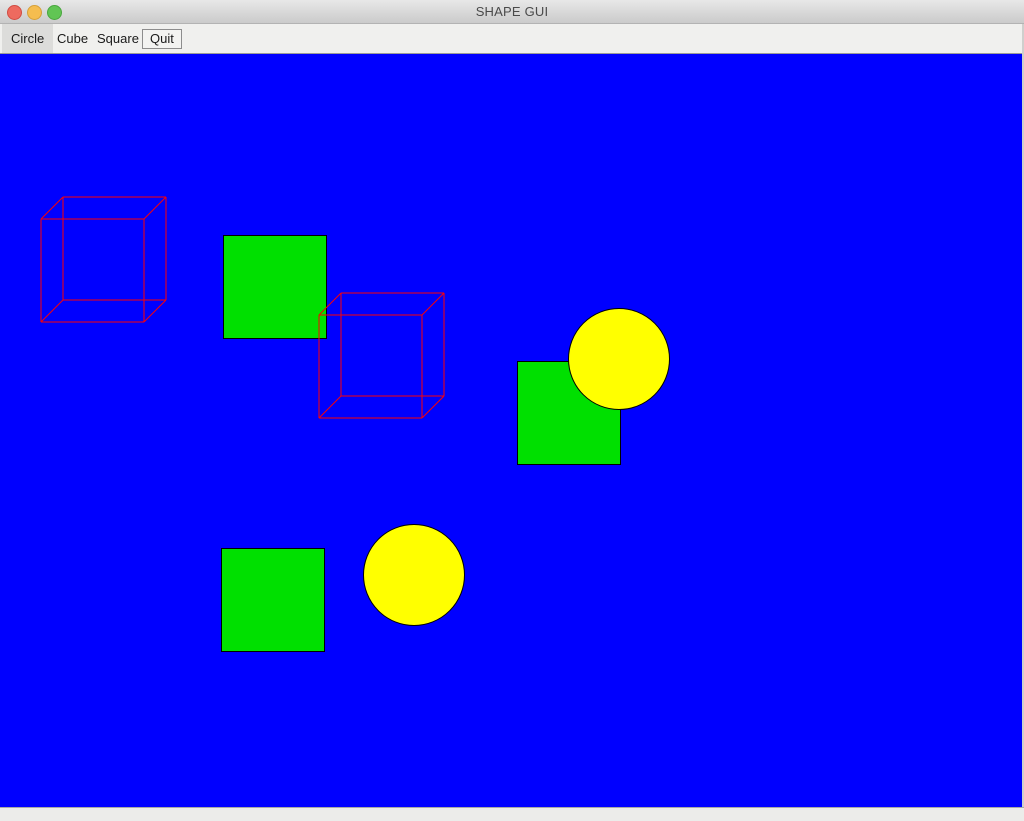 This screenshot has width=1024, height=821. I want to click on toolbar: Circle Cube Square Quit, so click(512, 39).